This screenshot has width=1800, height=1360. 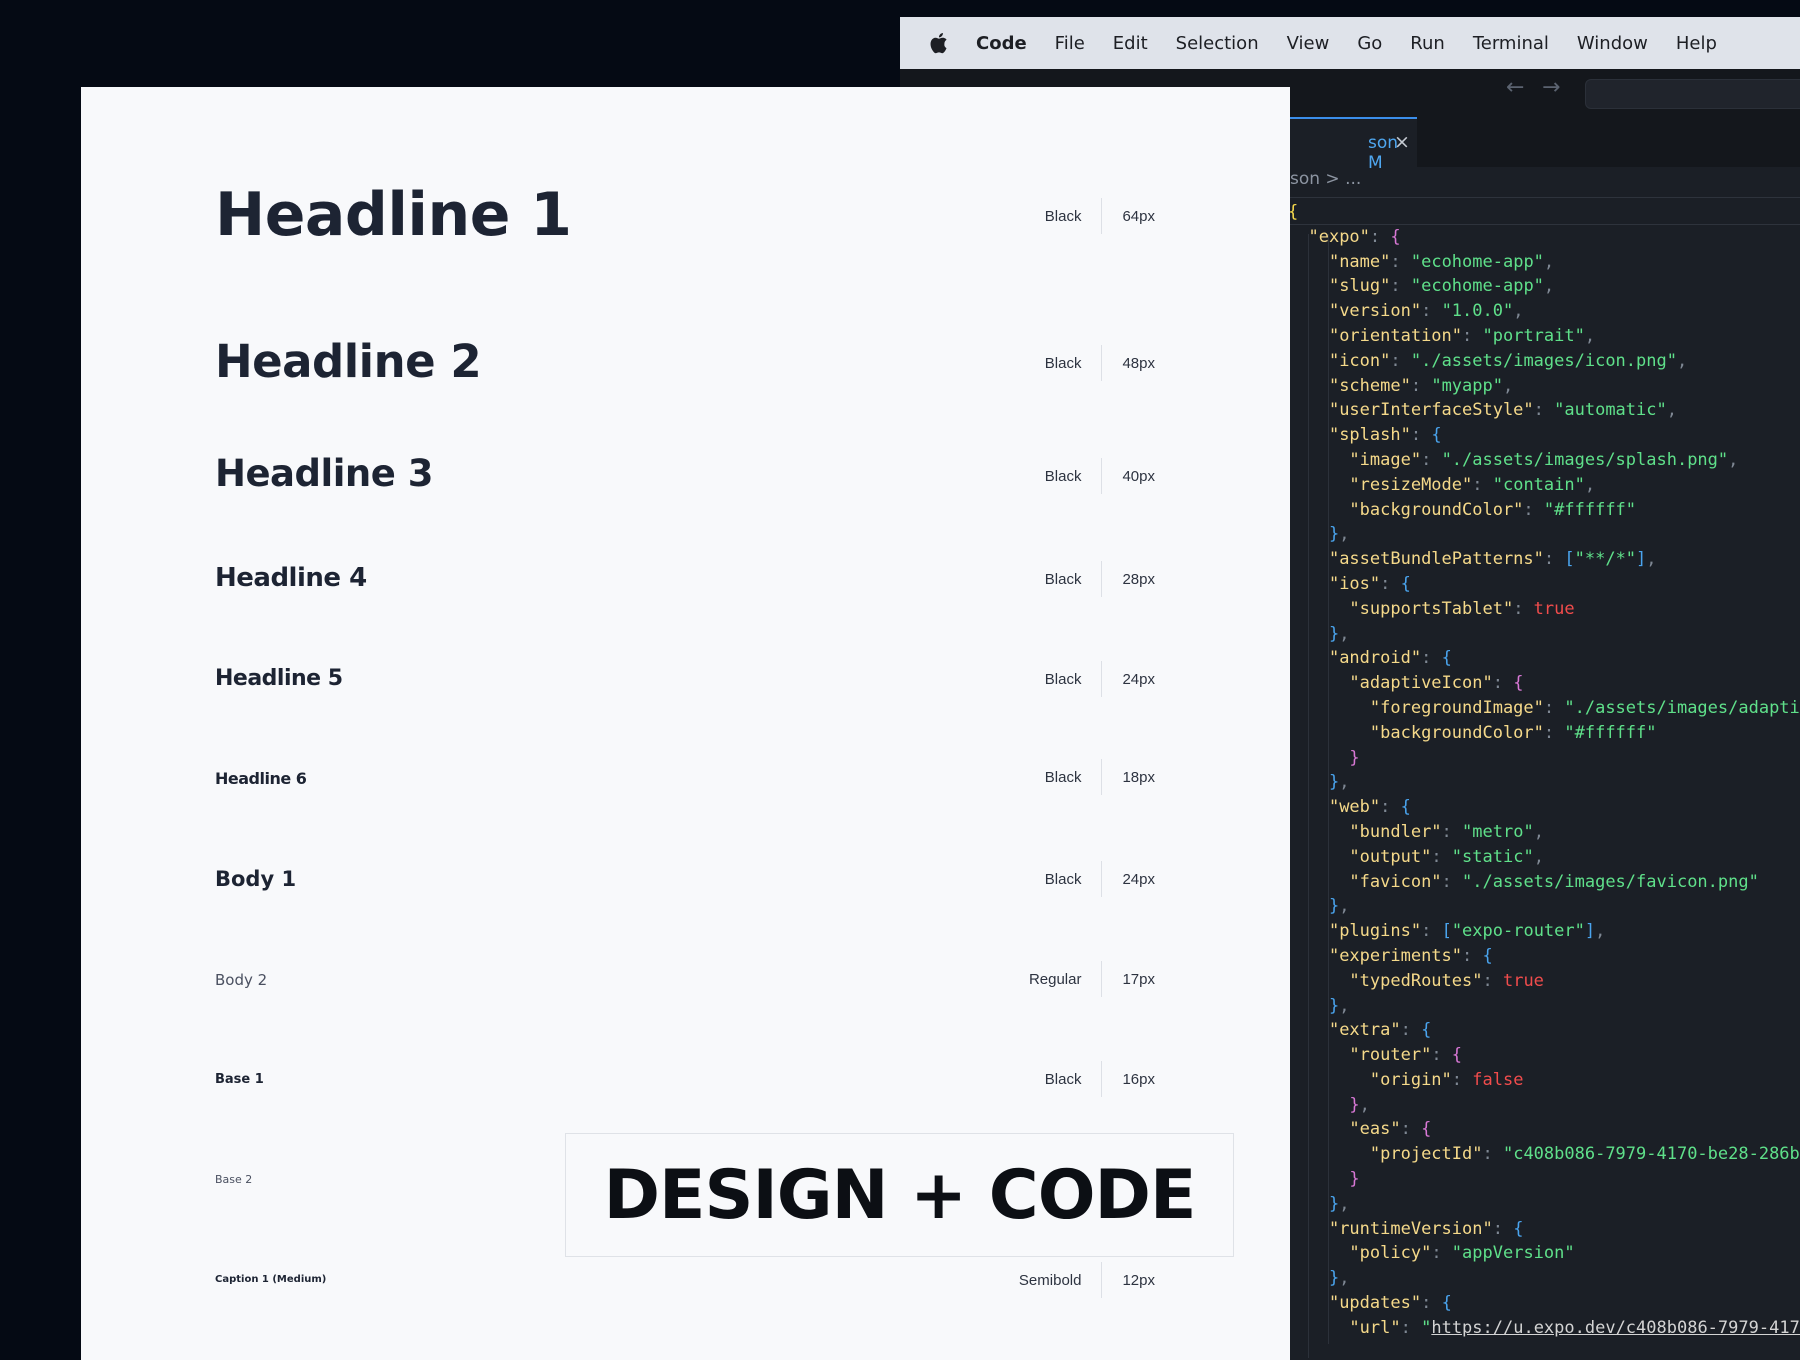 What do you see at coordinates (1400, 360) in the screenshot?
I see `code-token: :` at bounding box center [1400, 360].